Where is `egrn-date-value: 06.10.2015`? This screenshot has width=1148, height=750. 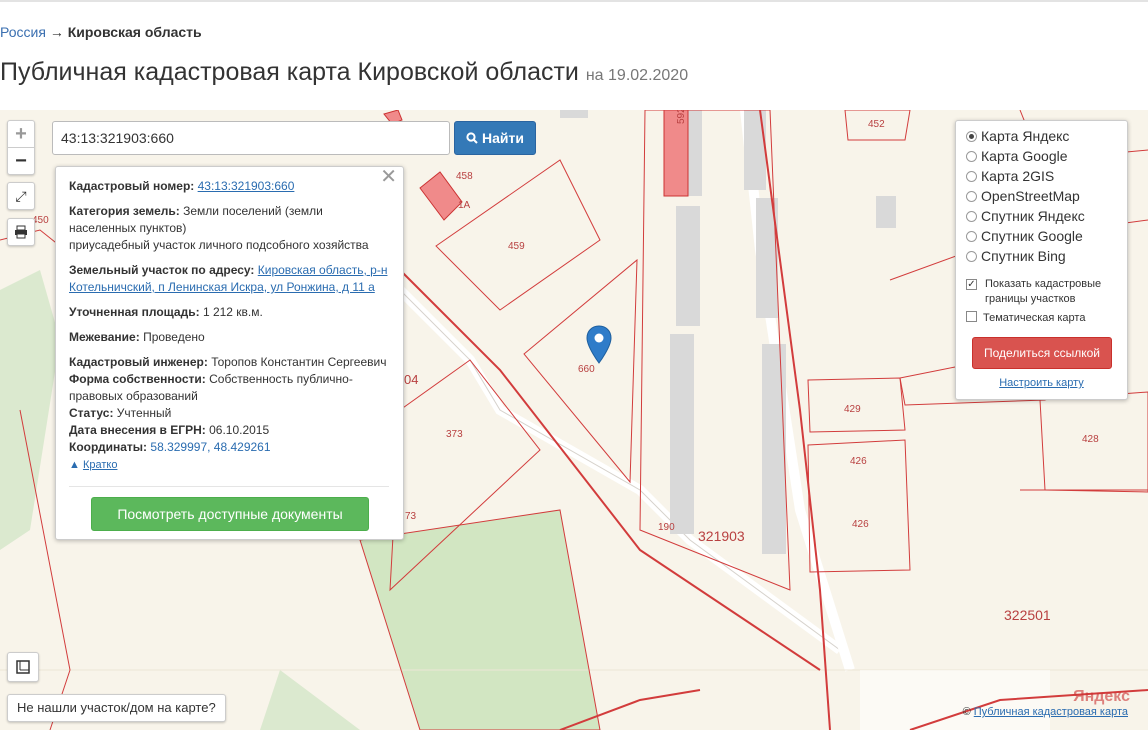 egrn-date-value: 06.10.2015 is located at coordinates (239, 430).